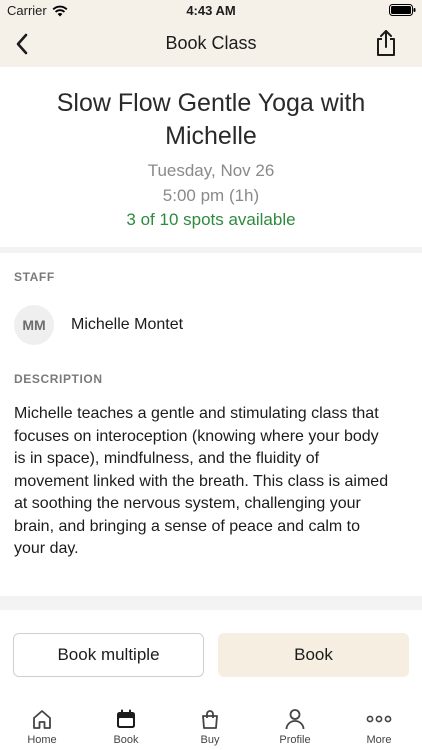 Image resolution: width=422 pixels, height=750 pixels. I want to click on shopping-bag-icon, so click(210, 719).